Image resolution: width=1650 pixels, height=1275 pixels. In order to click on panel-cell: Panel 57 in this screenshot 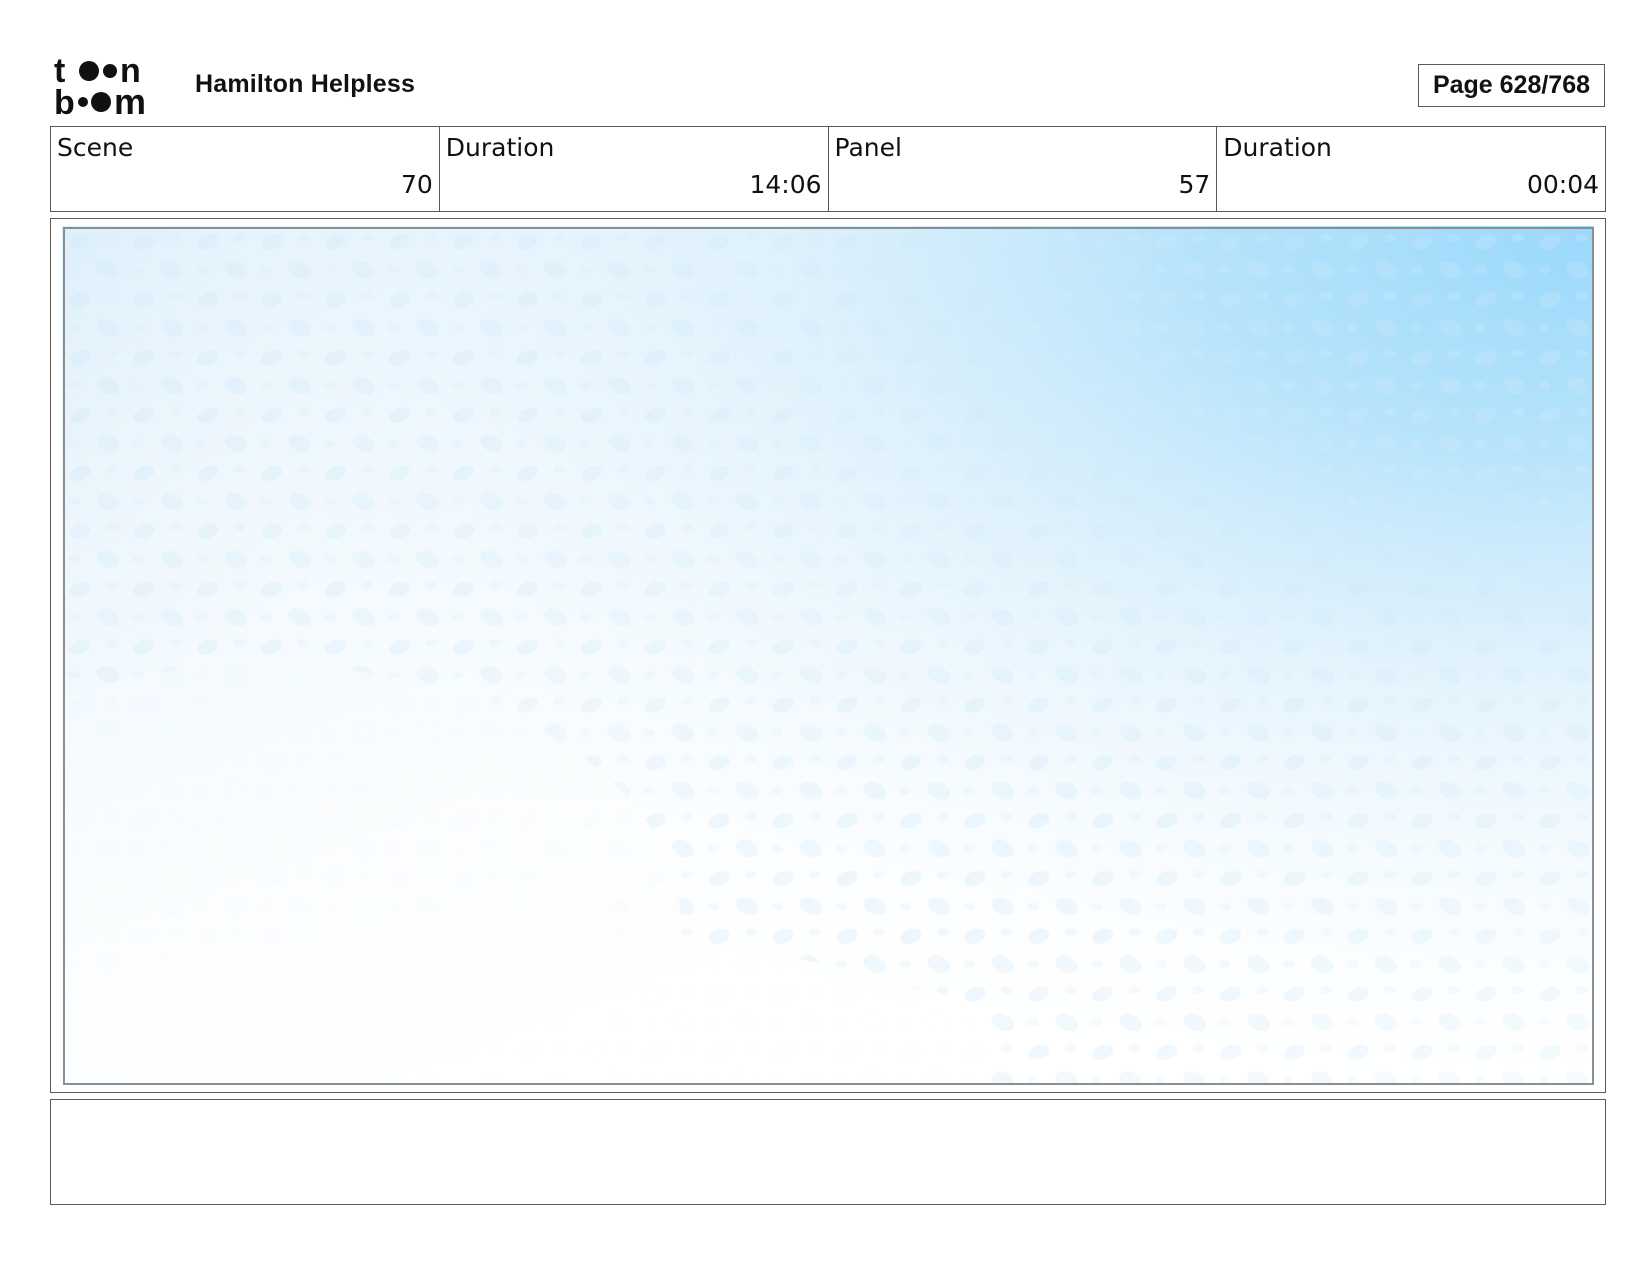, I will do `click(1023, 169)`.